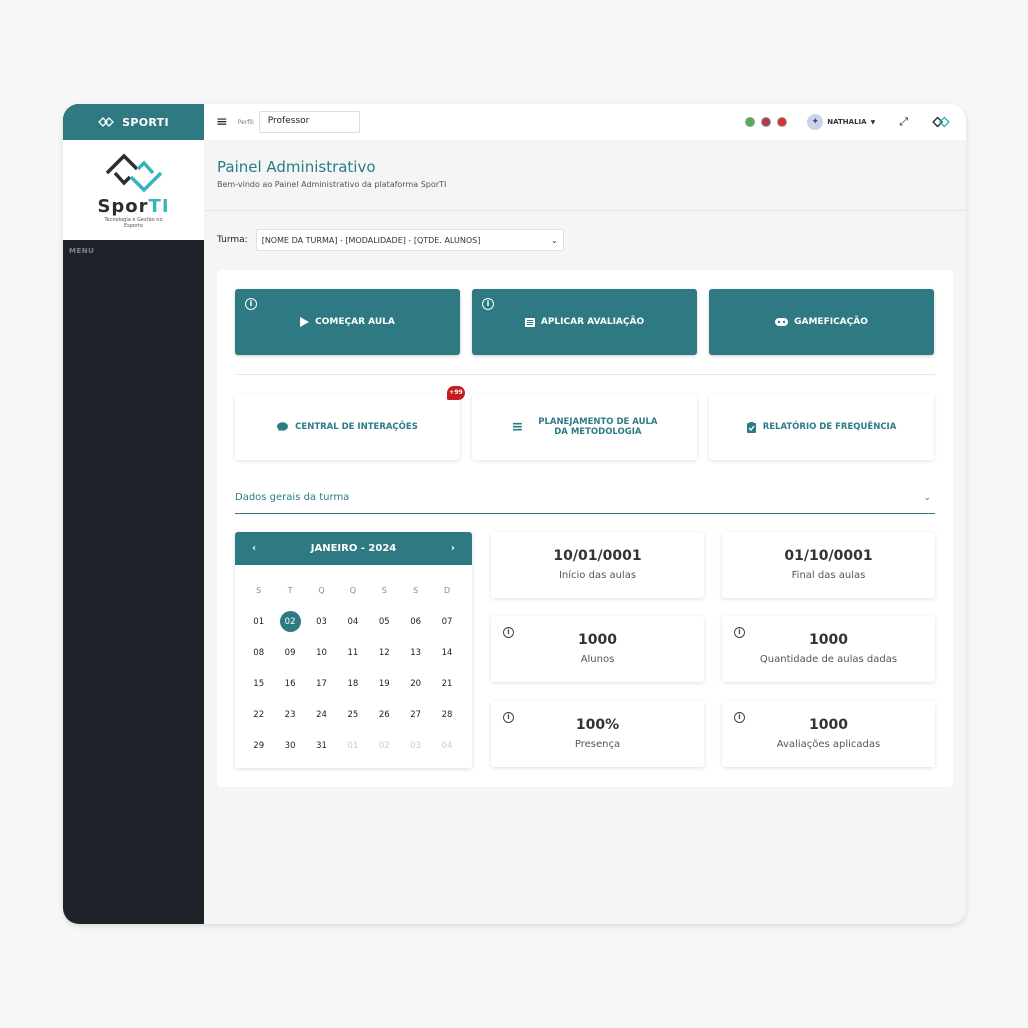 The image size is (1028, 1028). Describe the element at coordinates (309, 122) in the screenshot. I see `perfil-select: Professor` at that location.